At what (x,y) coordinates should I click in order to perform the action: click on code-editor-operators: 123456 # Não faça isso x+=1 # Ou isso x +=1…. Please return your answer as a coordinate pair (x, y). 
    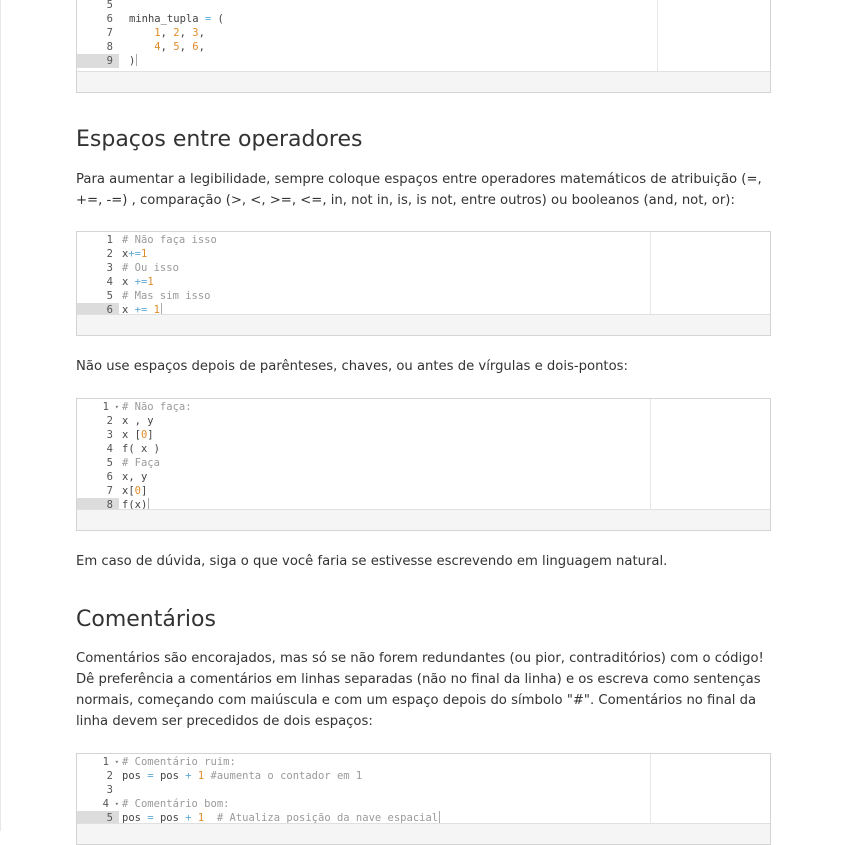
    Looking at the image, I should click on (423, 283).